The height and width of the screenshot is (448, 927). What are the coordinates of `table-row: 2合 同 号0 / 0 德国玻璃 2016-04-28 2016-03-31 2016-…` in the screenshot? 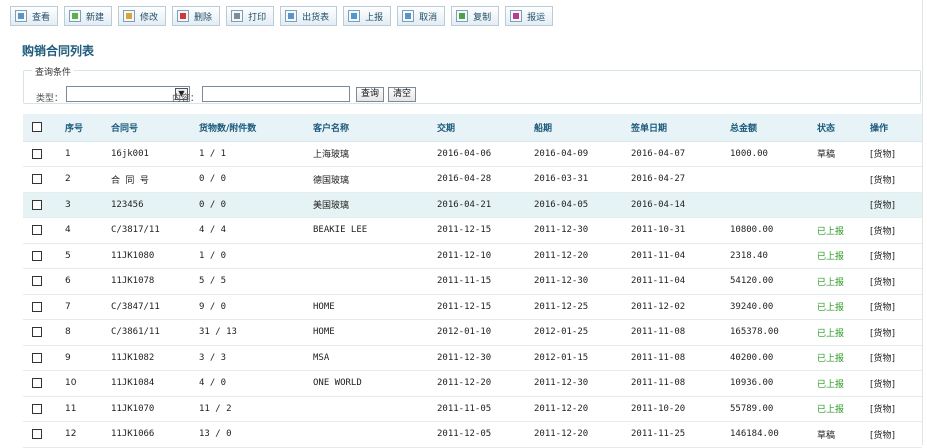 It's located at (472, 179).